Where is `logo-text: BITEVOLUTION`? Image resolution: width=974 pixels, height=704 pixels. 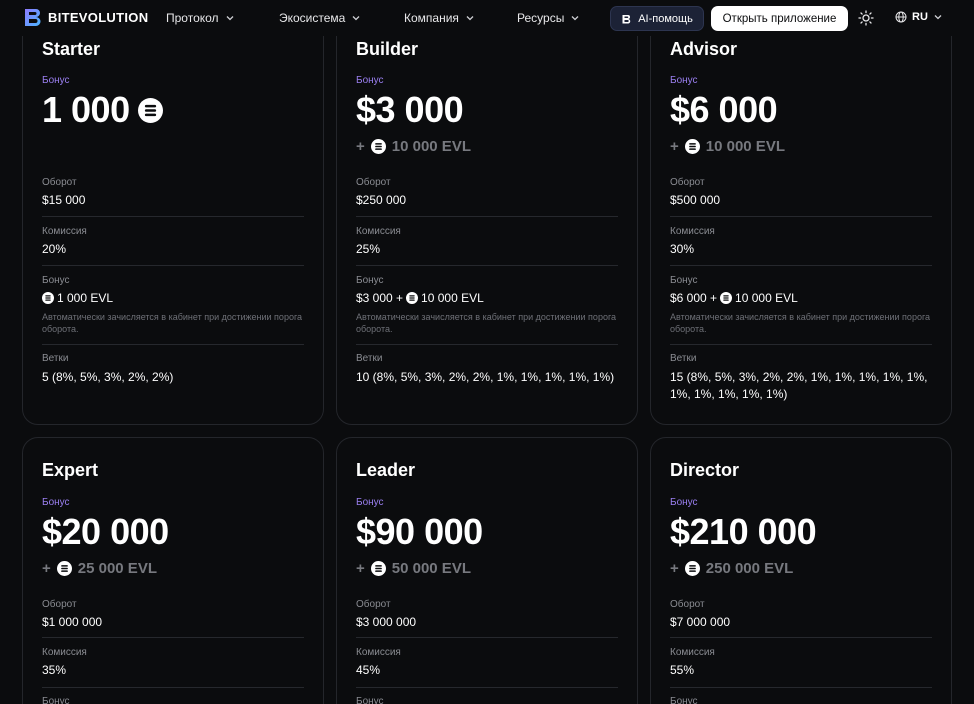
logo-text: BITEVOLUTION is located at coordinates (98, 17).